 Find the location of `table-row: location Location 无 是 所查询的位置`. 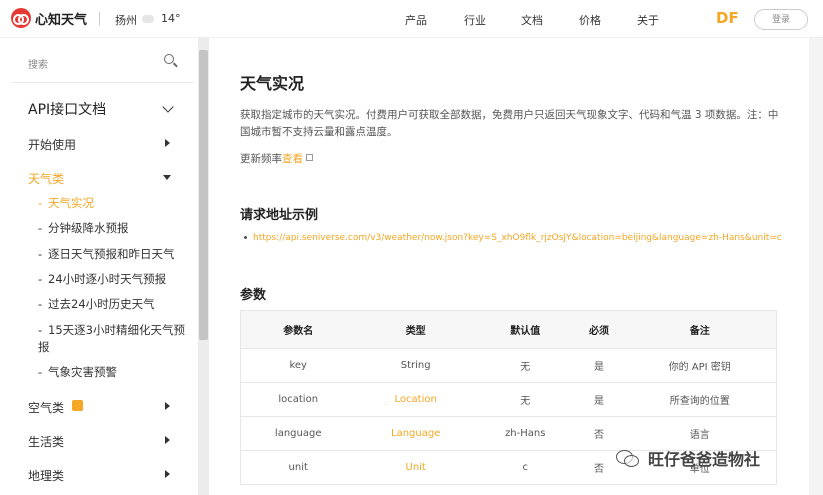

table-row: location Location 无 是 所查询的位置 is located at coordinates (508, 399).